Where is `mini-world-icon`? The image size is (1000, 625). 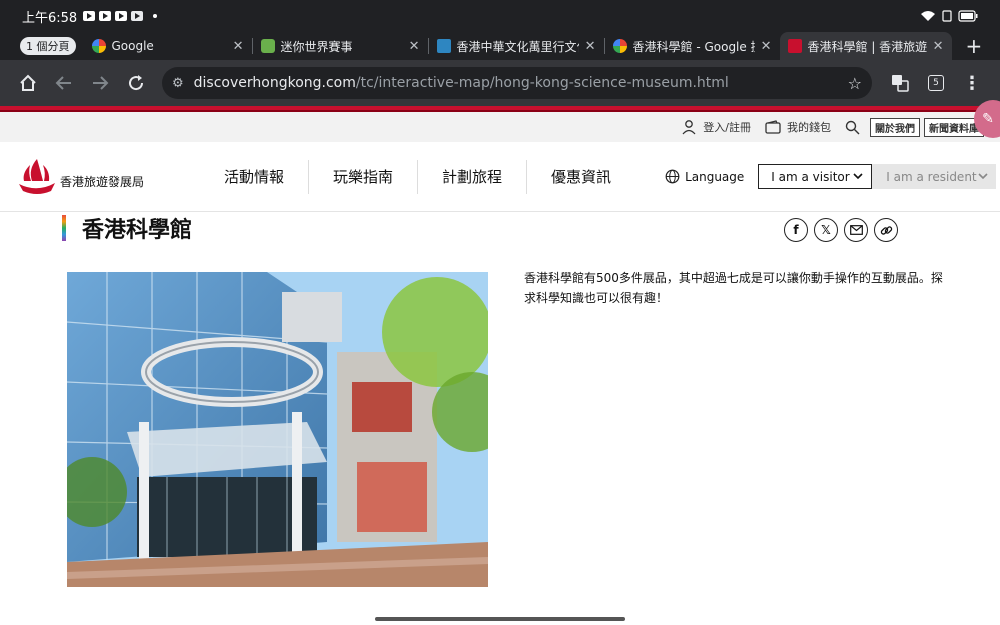
mini-world-icon is located at coordinates (267, 46).